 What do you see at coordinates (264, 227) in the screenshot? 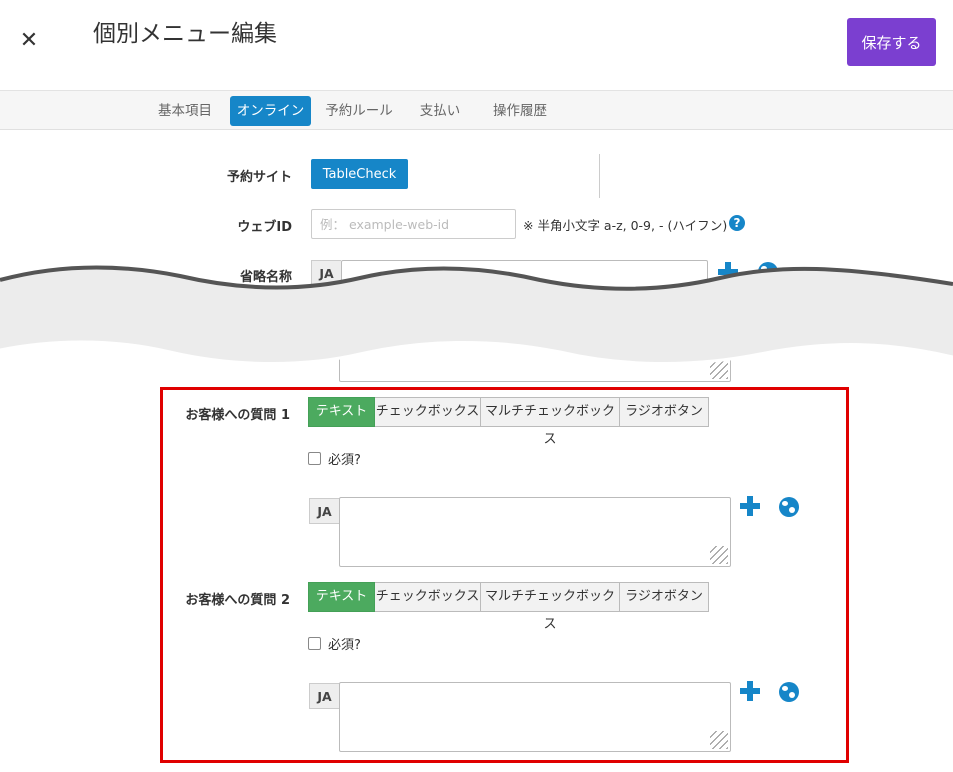
I see `webid-label: ウェブID` at bounding box center [264, 227].